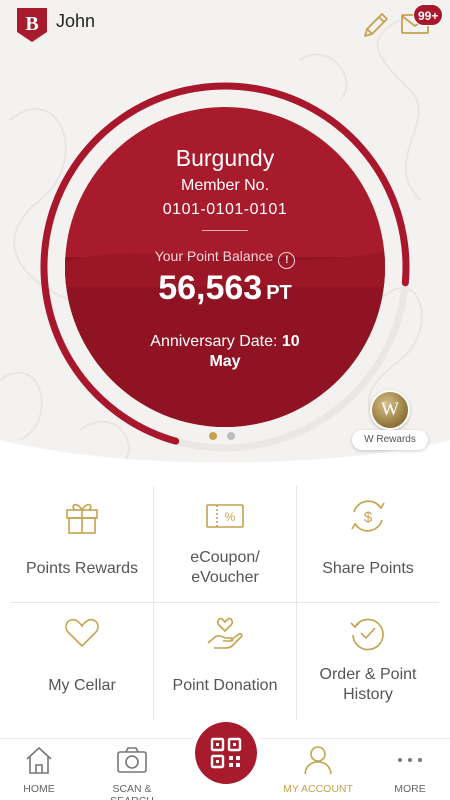  I want to click on nav-more-label: MORE, so click(410, 789).